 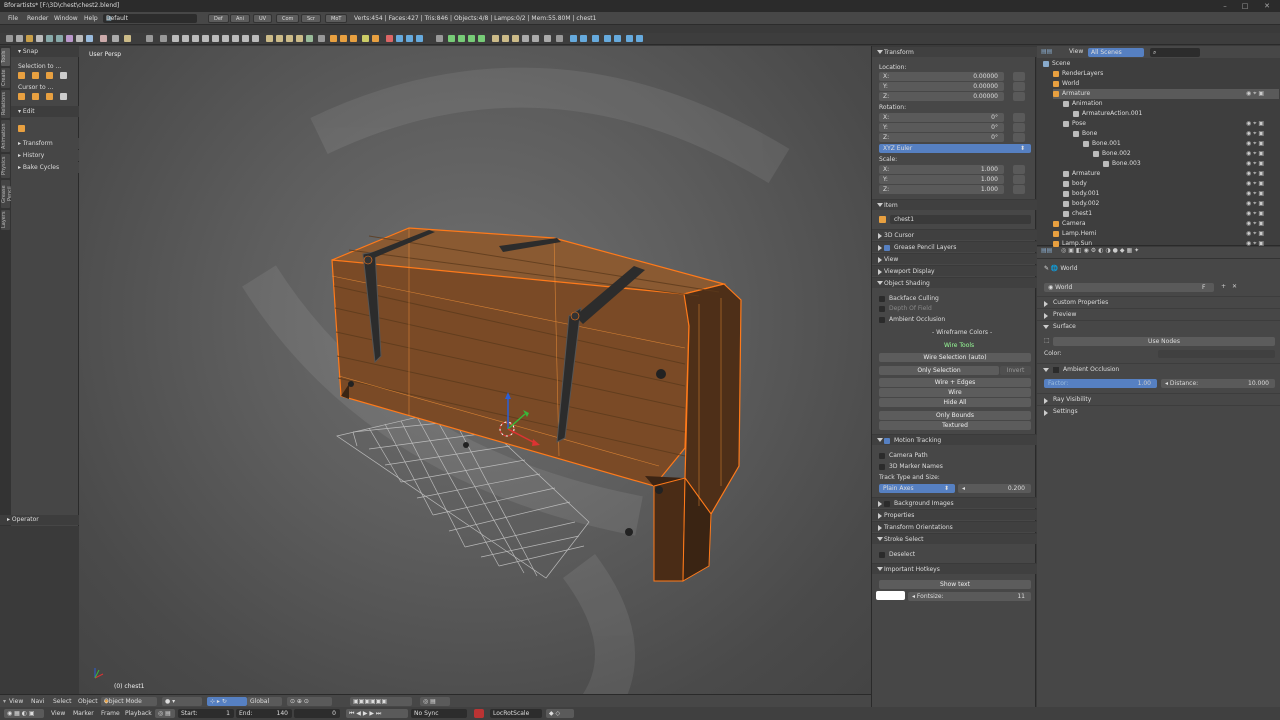 What do you see at coordinates (1245, 6) in the screenshot?
I see `maximize-icon: □` at bounding box center [1245, 6].